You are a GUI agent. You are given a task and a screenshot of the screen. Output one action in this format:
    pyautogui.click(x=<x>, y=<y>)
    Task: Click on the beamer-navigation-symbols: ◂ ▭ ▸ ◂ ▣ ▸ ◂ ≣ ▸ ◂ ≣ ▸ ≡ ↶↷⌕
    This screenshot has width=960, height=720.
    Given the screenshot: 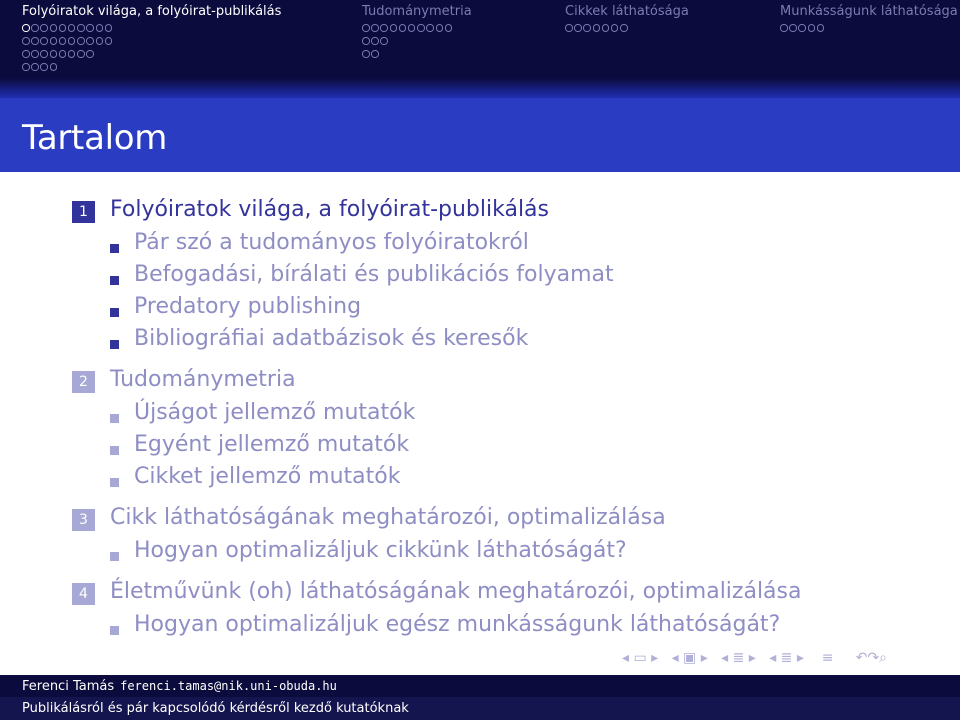 What is the action you would take?
    pyautogui.click(x=754, y=660)
    